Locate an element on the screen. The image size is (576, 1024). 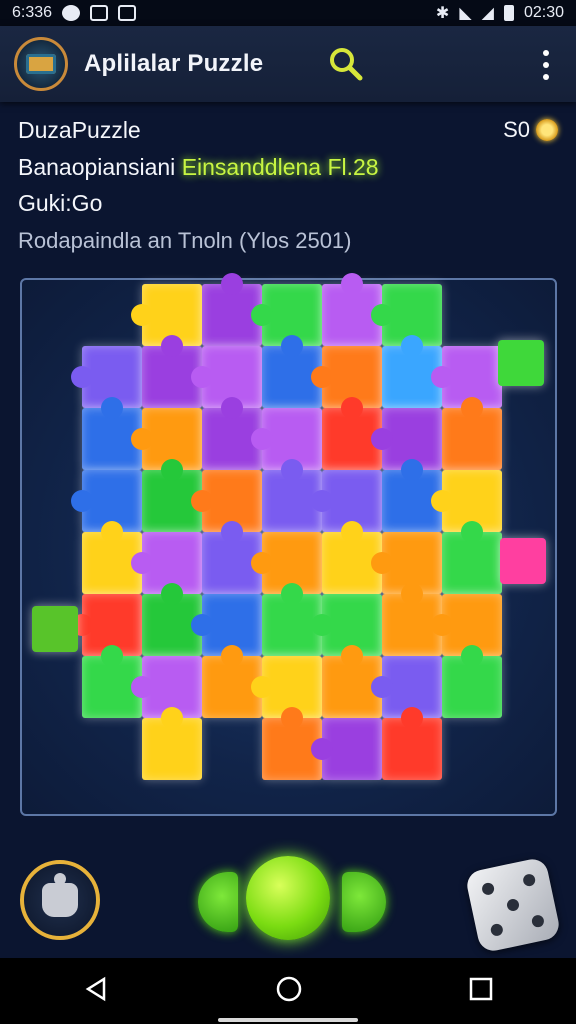
status-left: 6:336 is located at coordinates (74, 13).